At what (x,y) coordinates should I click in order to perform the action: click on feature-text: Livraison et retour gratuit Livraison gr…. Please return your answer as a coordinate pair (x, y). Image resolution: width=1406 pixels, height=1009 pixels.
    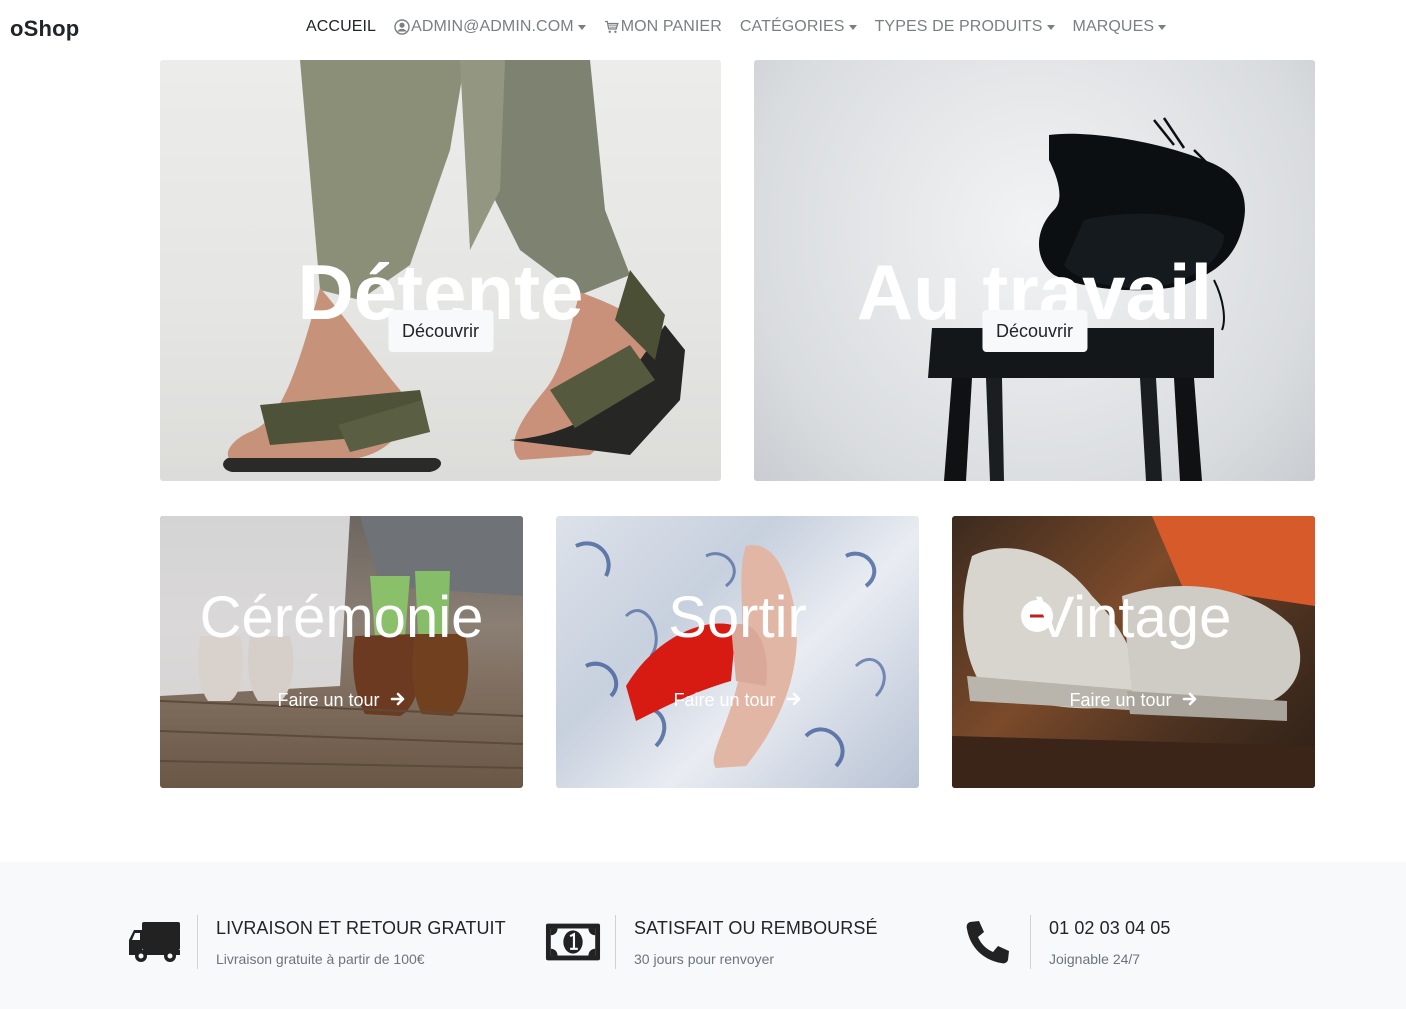
    Looking at the image, I should click on (361, 942).